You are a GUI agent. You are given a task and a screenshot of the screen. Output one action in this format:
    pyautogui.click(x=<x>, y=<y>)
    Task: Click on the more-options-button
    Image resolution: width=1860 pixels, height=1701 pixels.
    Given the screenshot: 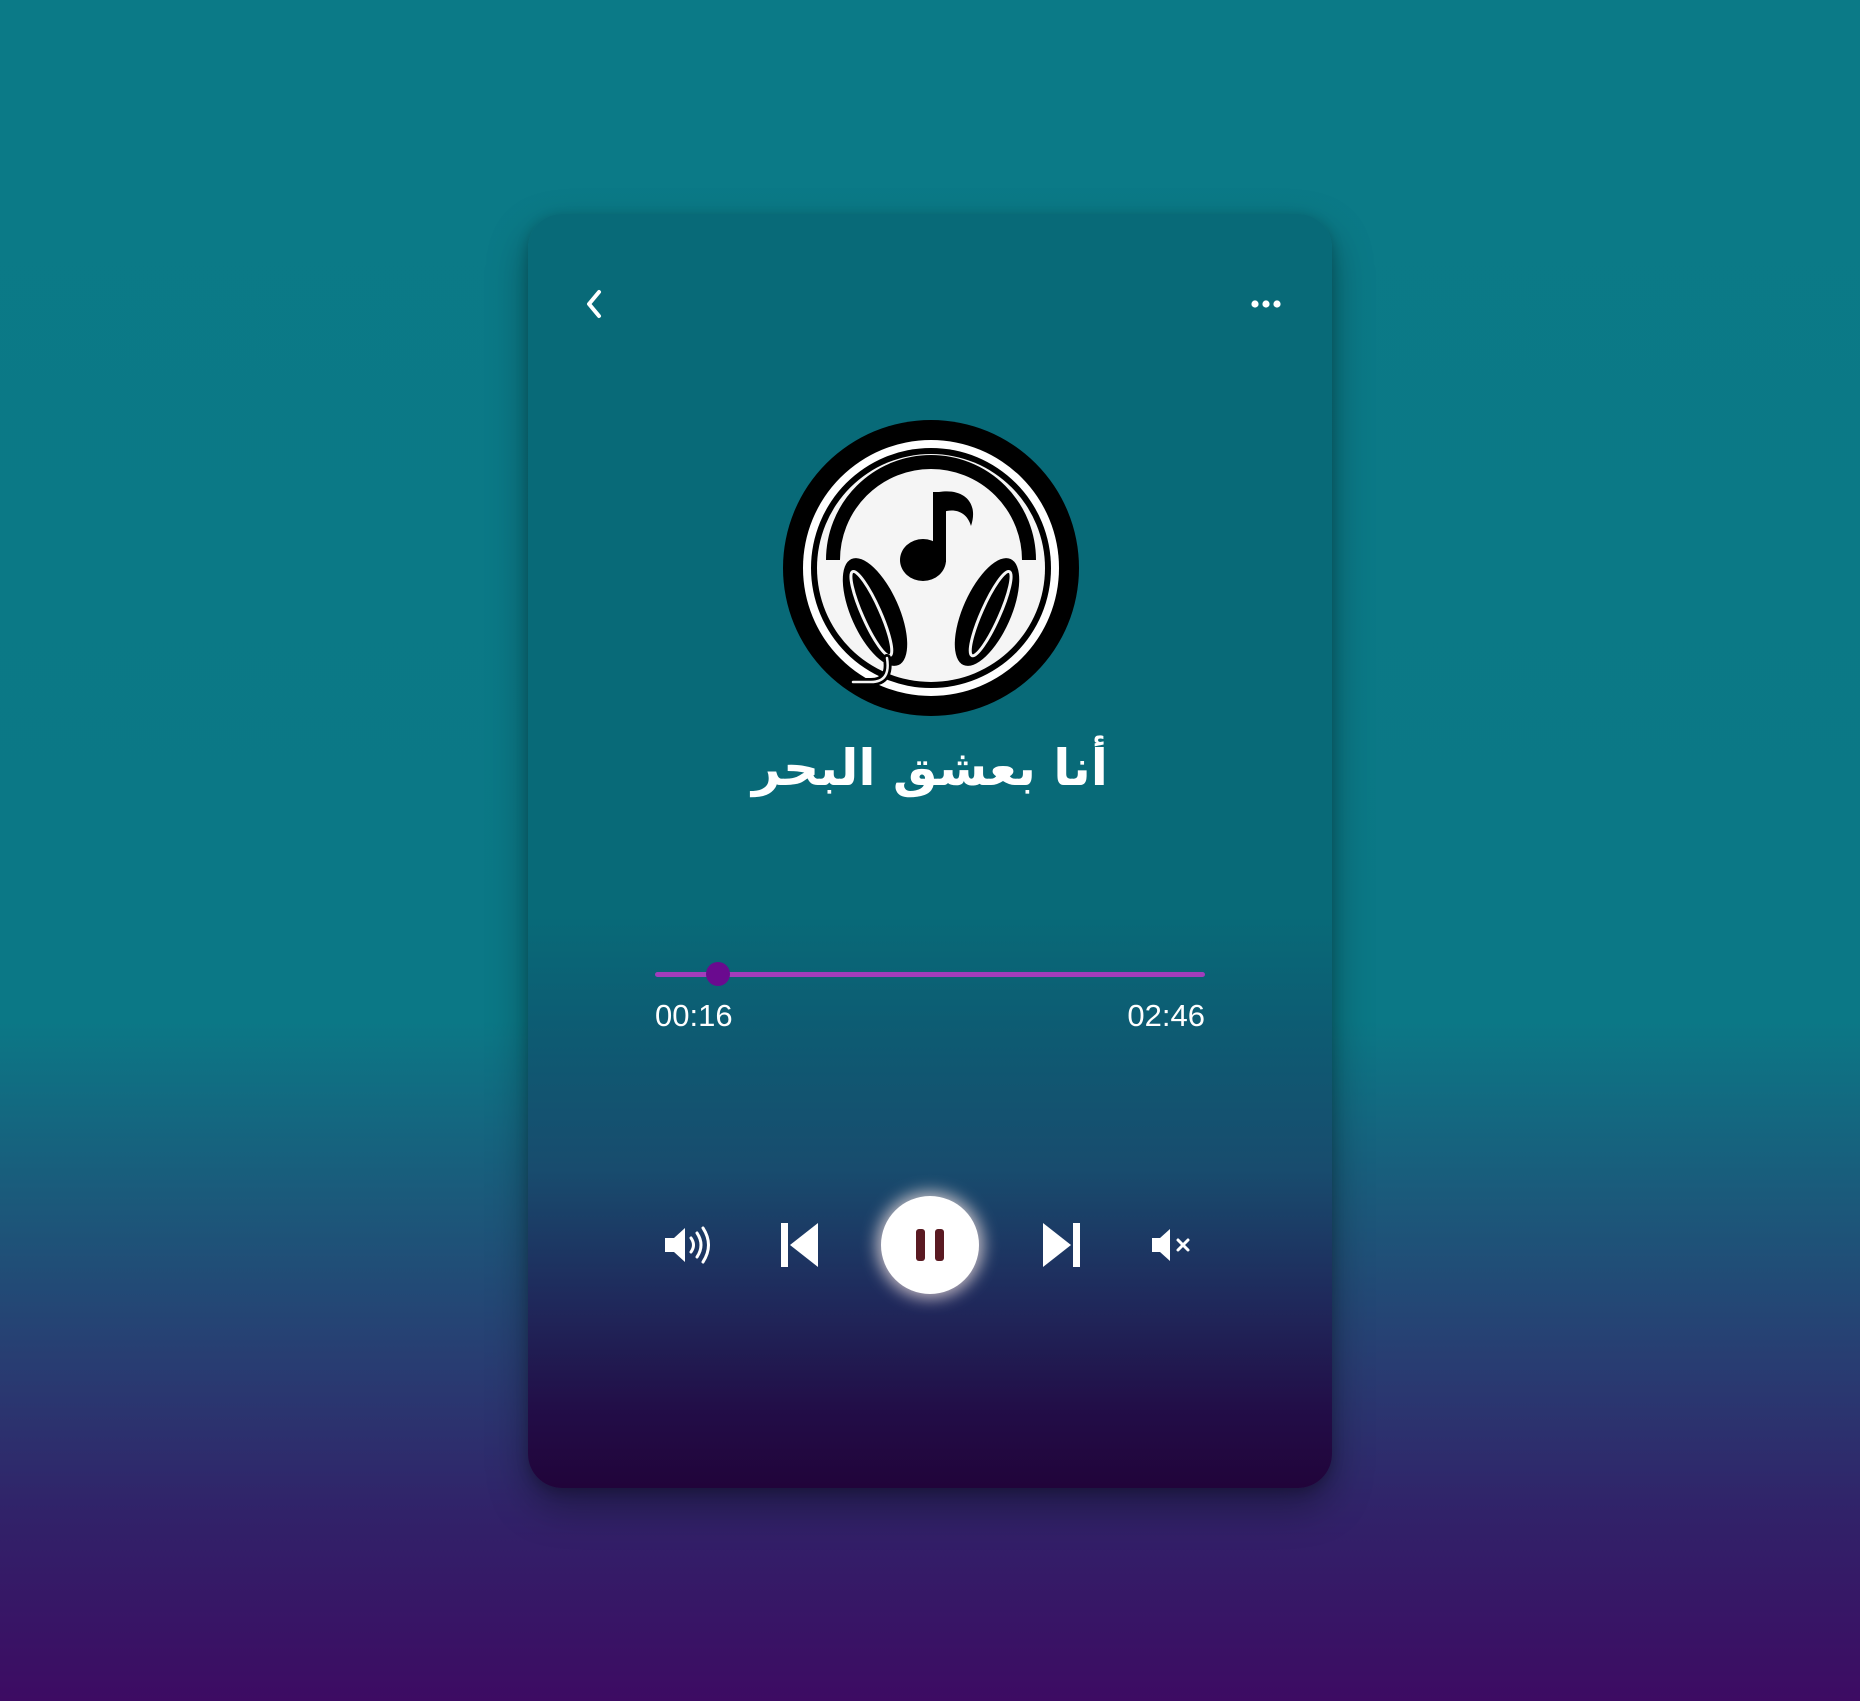 What is the action you would take?
    pyautogui.click(x=1266, y=304)
    